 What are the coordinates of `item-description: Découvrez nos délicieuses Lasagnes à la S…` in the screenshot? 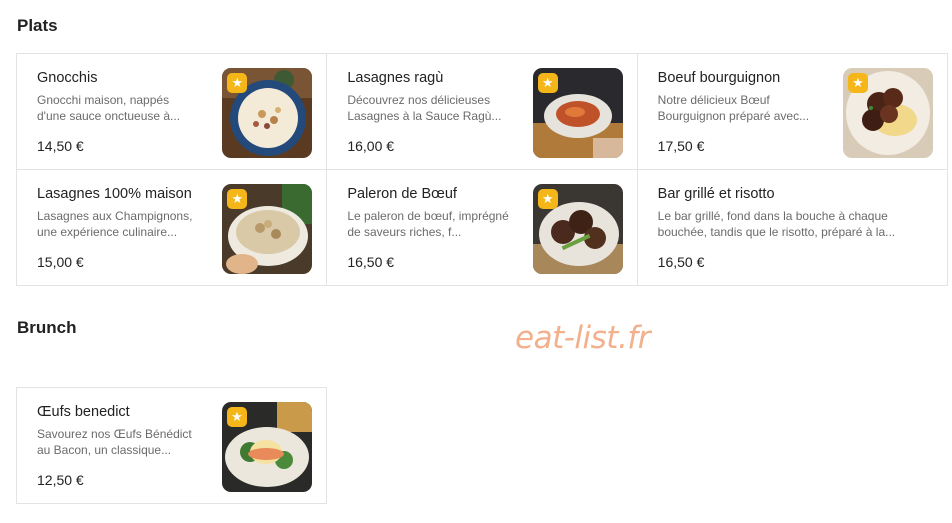 It's located at (424, 108).